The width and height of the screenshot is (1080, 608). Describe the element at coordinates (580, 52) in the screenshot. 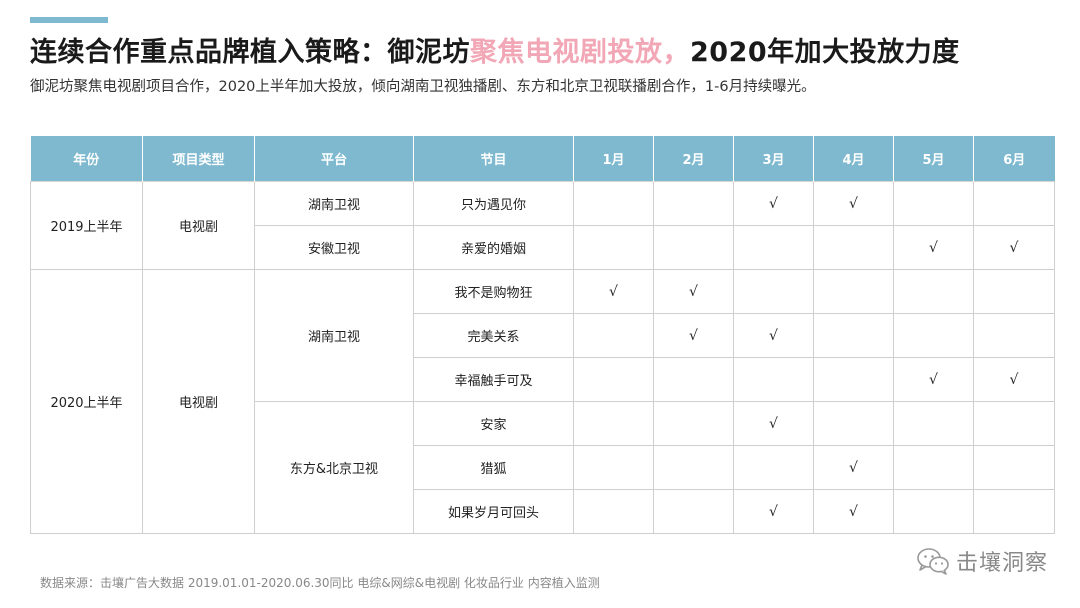

I see `title-highlight: 聚焦电视剧投放，` at that location.